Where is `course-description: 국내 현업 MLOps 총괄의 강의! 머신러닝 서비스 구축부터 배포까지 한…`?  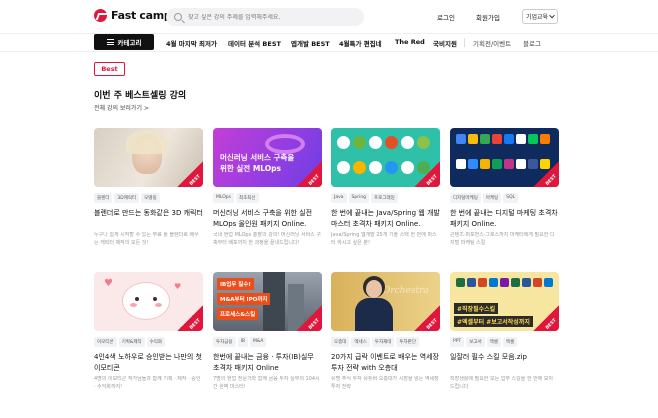 course-description: 국내 현업 MLOps 총괄의 강의! 머신러닝 서비스 구축부터 배포까지 한… is located at coordinates (267, 239).